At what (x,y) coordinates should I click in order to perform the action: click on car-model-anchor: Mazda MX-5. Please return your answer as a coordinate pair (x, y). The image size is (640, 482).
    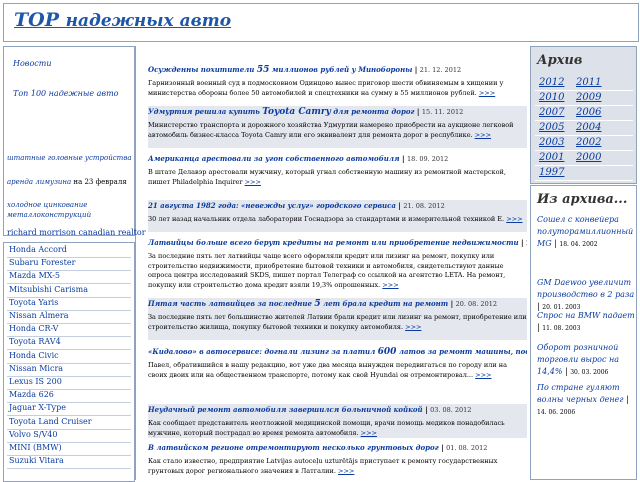
    Looking at the image, I should click on (34, 275).